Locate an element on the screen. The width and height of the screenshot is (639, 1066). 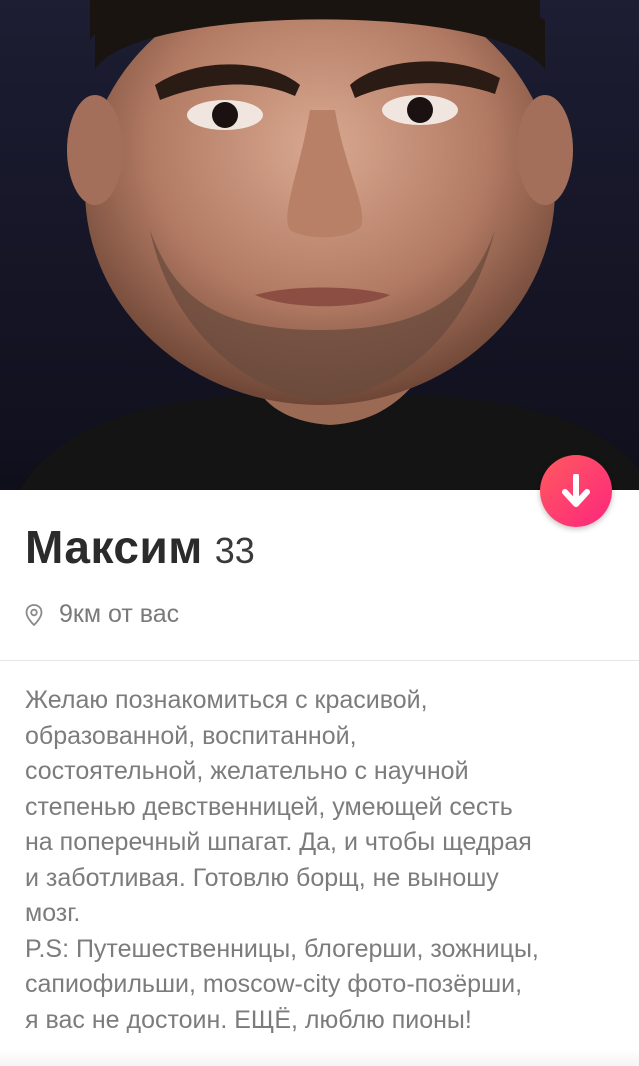
arrow-down-icon is located at coordinates (576, 491).